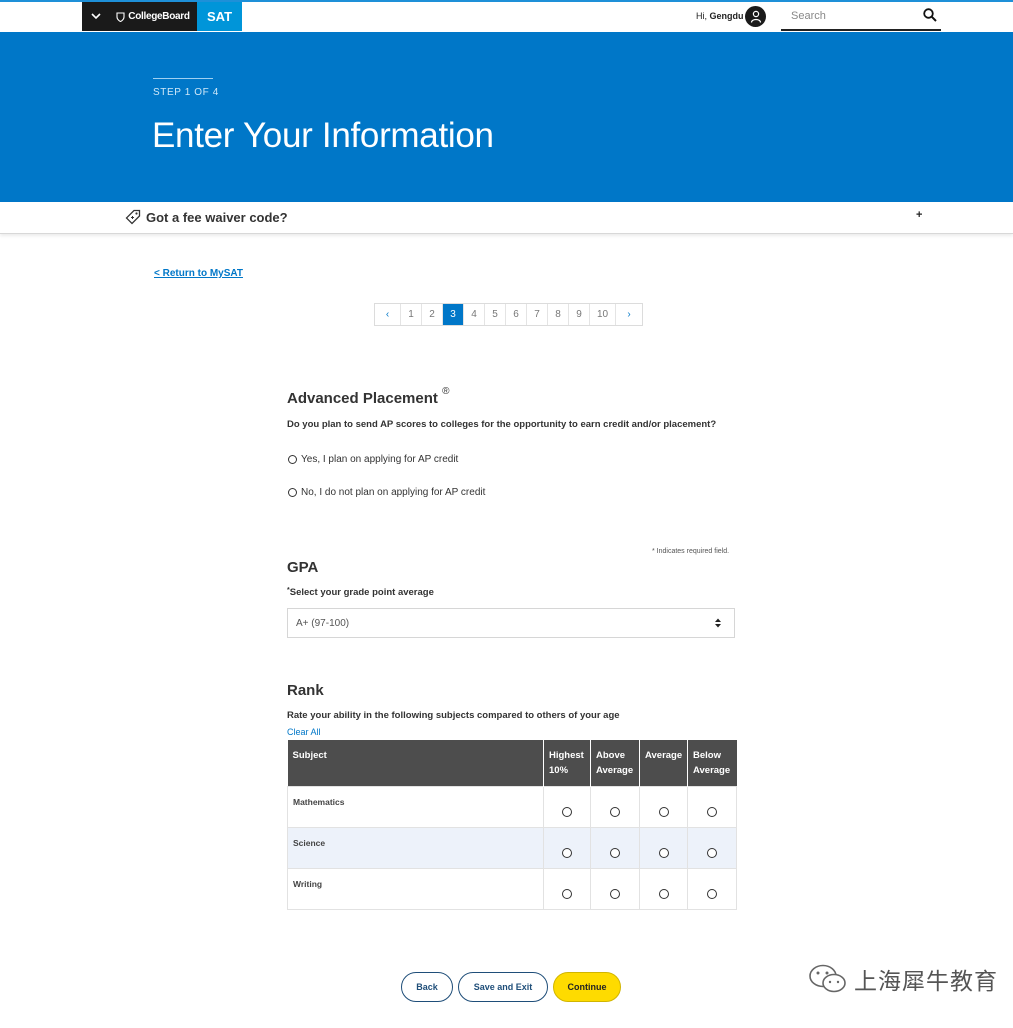 This screenshot has height=1028, width=1013. Describe the element at coordinates (827, 978) in the screenshot. I see `wechat-icon` at that location.